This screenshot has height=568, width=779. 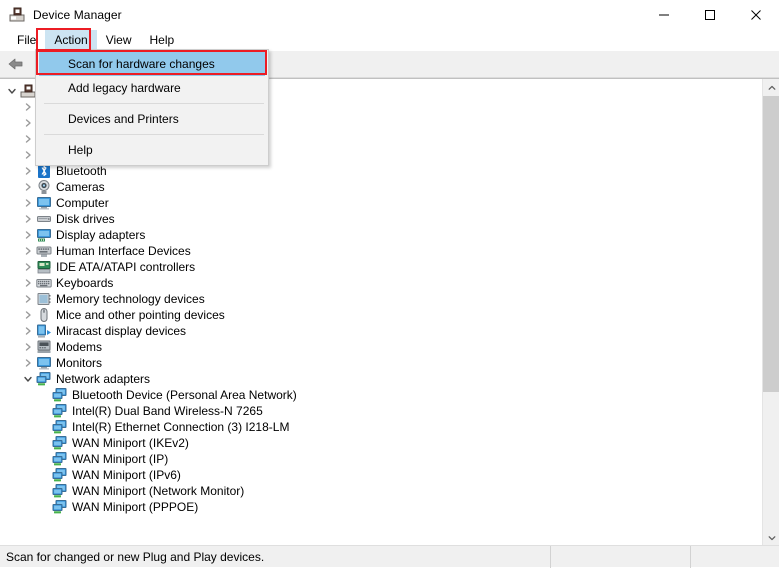 I want to click on scroll-up-icon, so click(x=771, y=87).